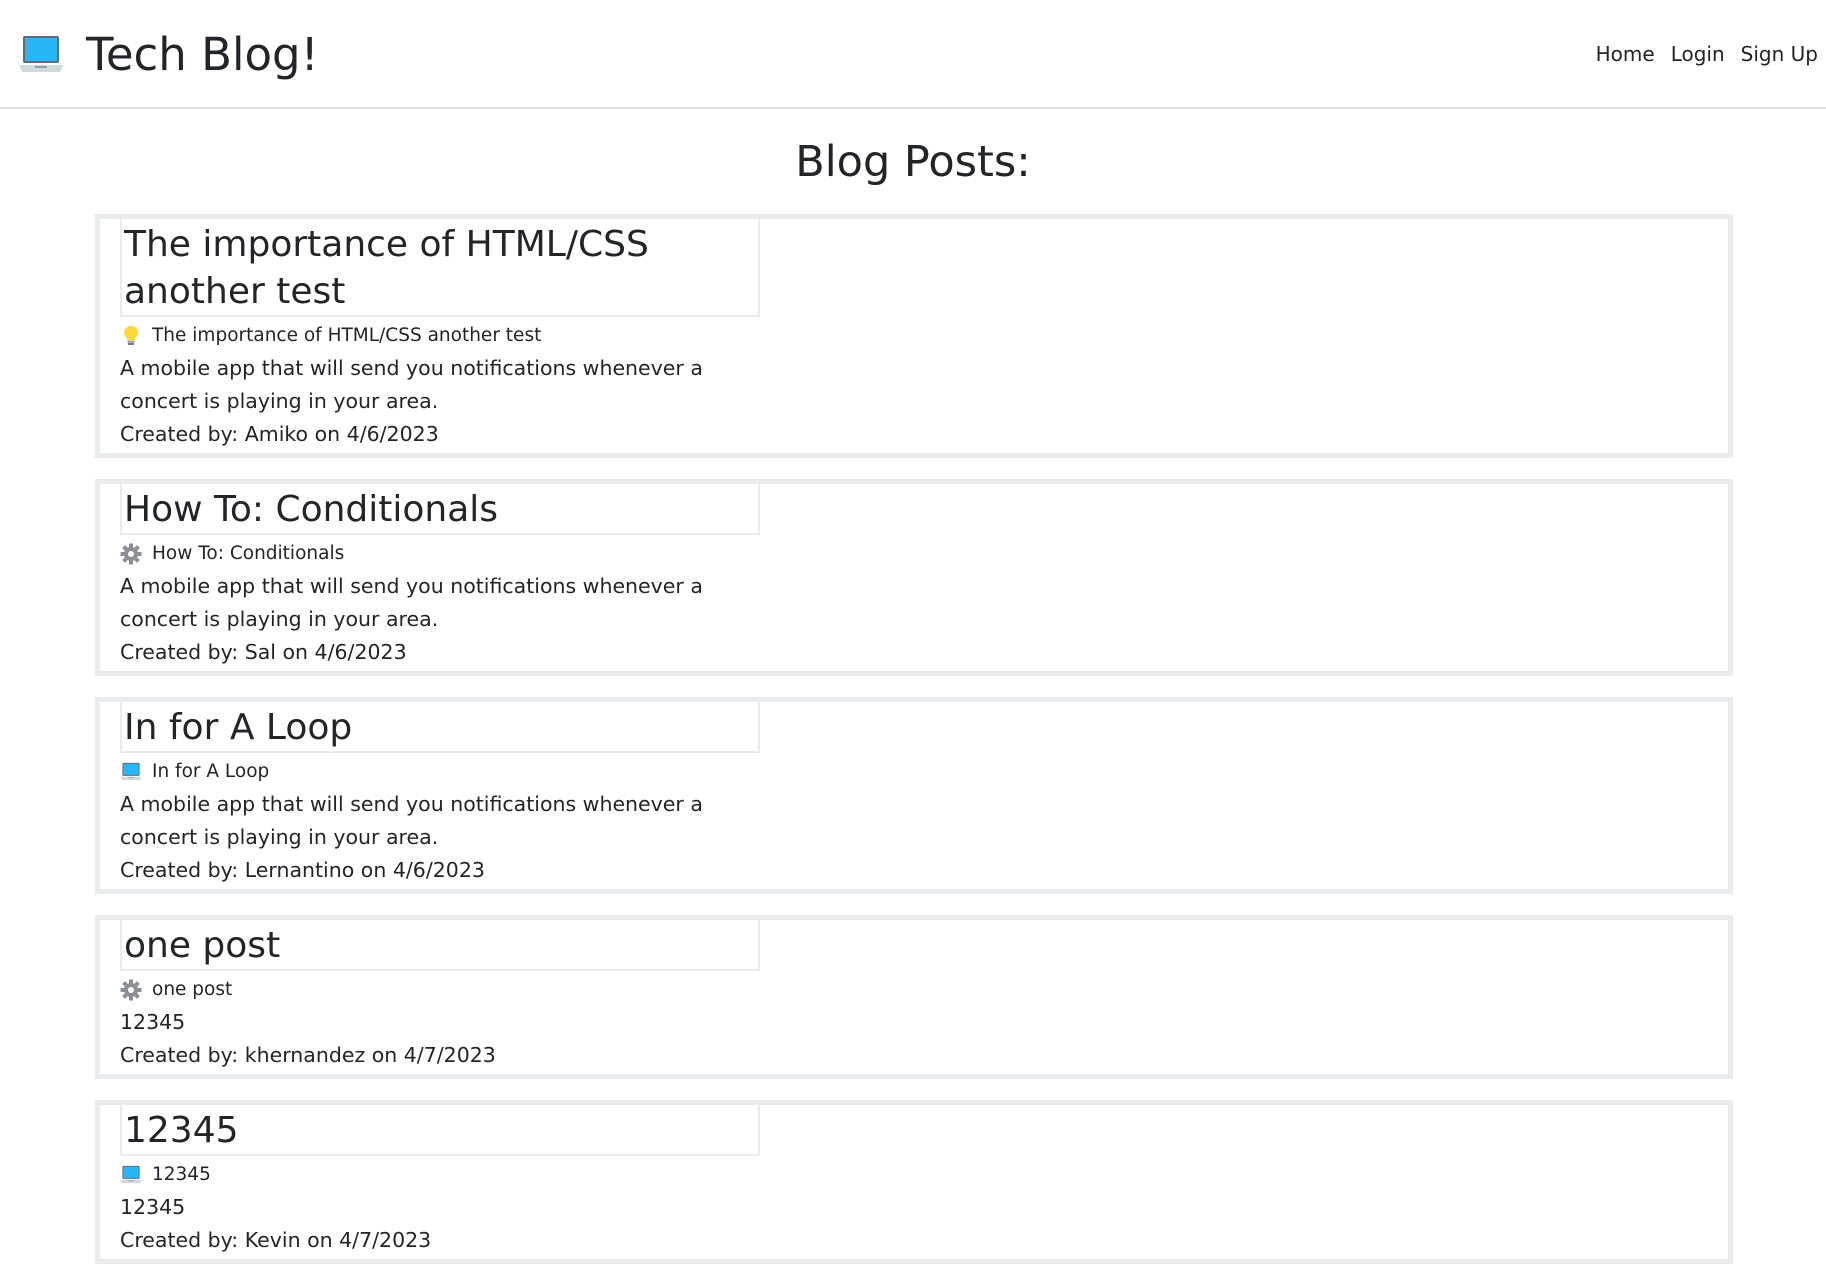 This screenshot has height=1285, width=1826. Describe the element at coordinates (276, 1240) in the screenshot. I see `post-meta: Created by: Kevin on 4/7/2023` at that location.